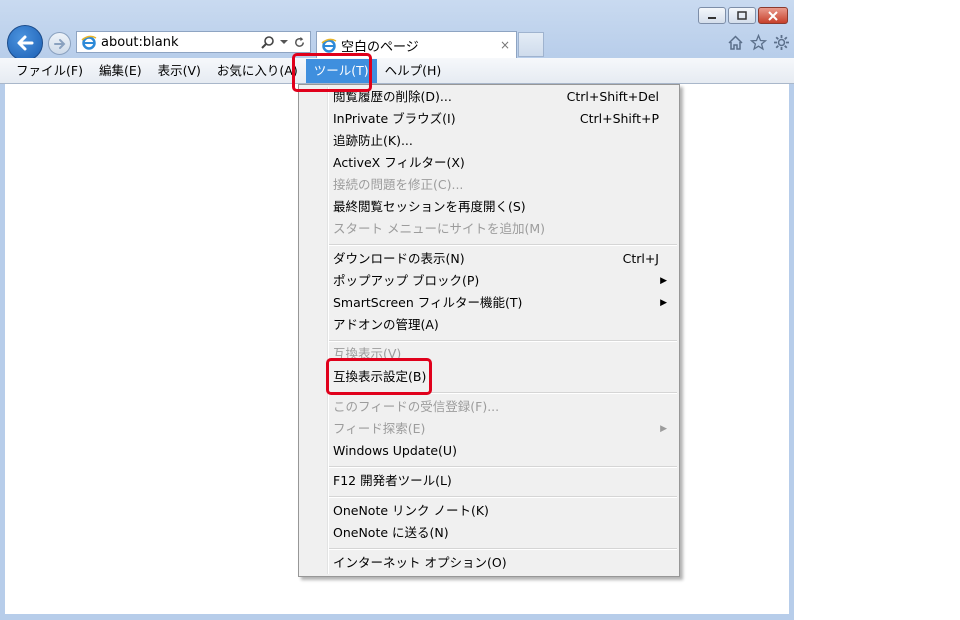 This screenshot has width=960, height=620. I want to click on dropdown-arrow-icon, so click(284, 42).